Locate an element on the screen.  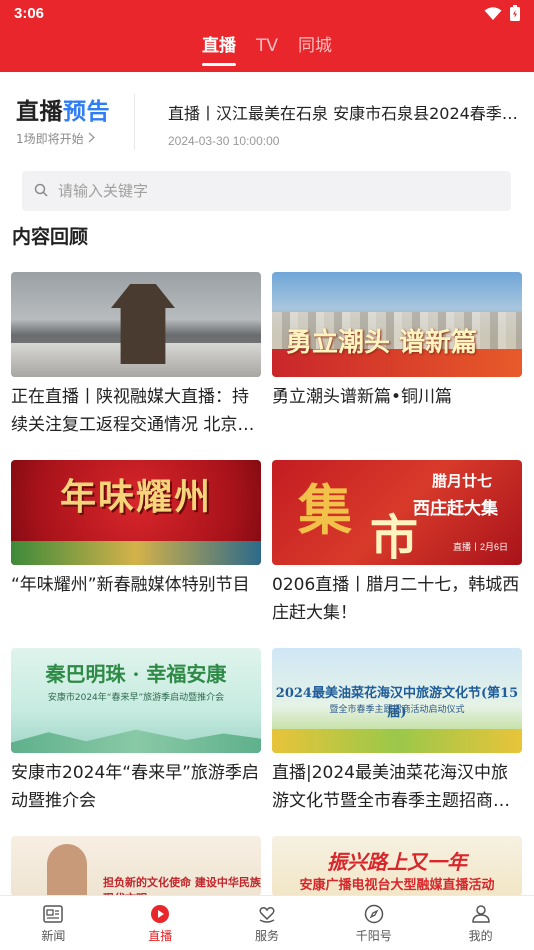
thumbnail-text: 担负新的文化使命 建设中华民族现代文明 is located at coordinates (182, 886).